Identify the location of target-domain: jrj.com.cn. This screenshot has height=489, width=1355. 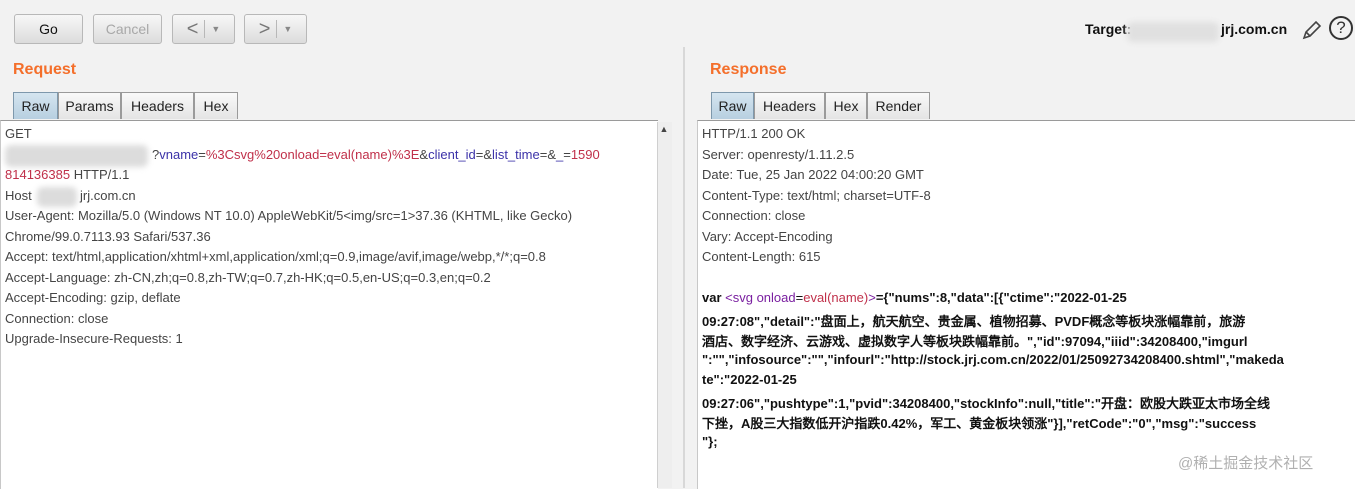
(1254, 29).